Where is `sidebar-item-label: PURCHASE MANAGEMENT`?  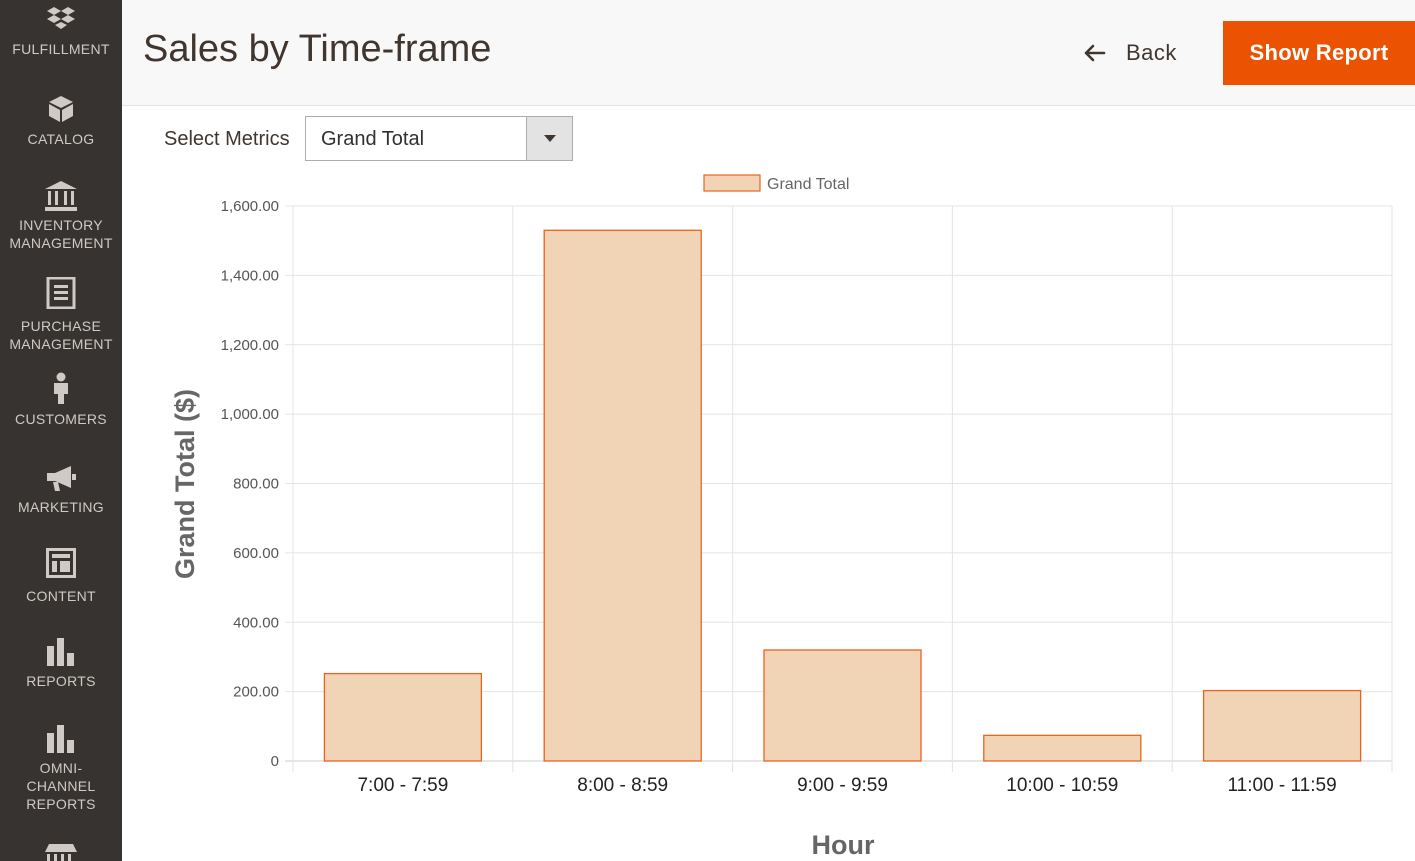 sidebar-item-label: PURCHASE MANAGEMENT is located at coordinates (61, 335).